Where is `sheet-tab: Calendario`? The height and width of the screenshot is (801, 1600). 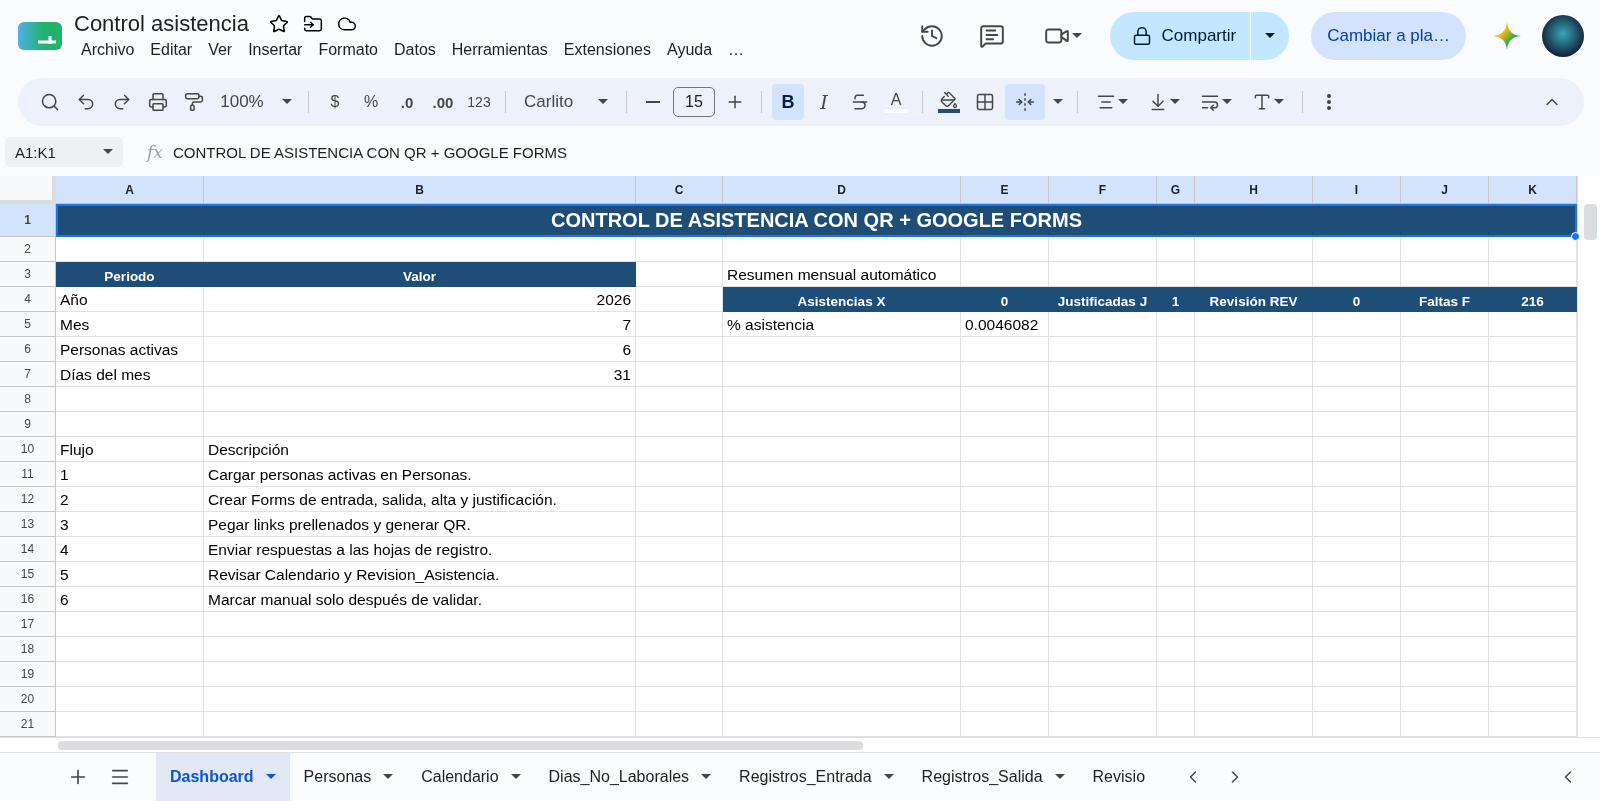 sheet-tab: Calendario is located at coordinates (471, 777).